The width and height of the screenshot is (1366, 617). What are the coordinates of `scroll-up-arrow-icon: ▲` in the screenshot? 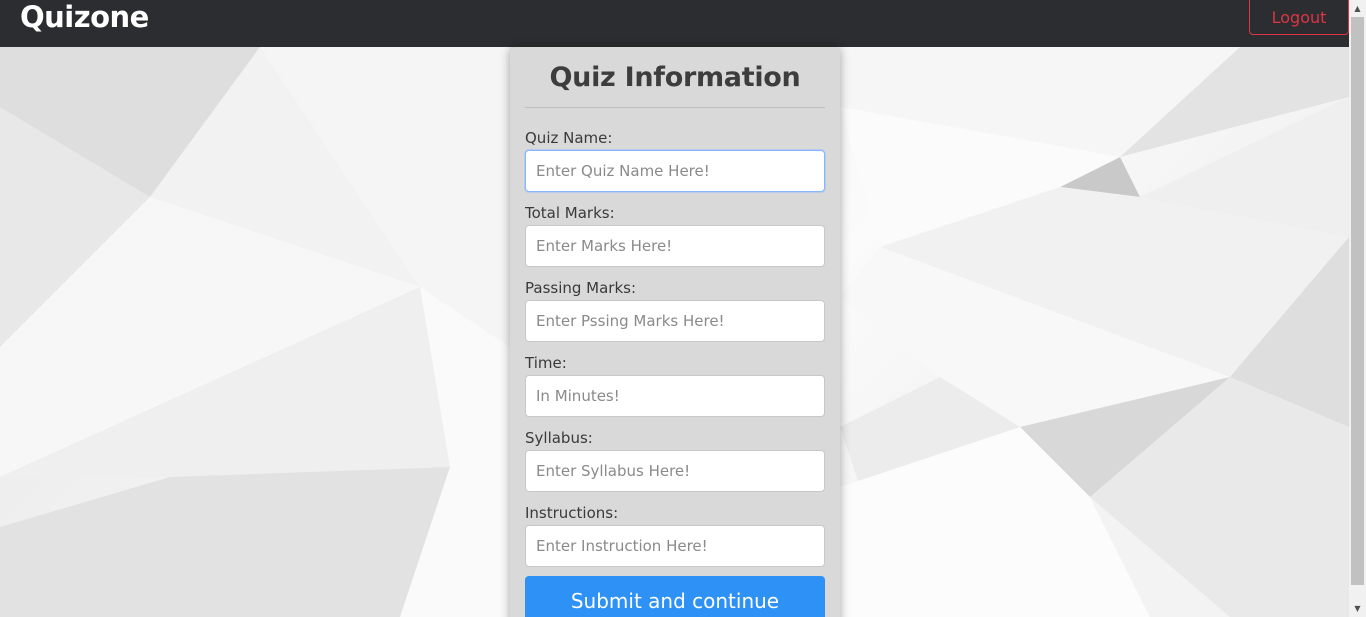 It's located at (1357, 8).